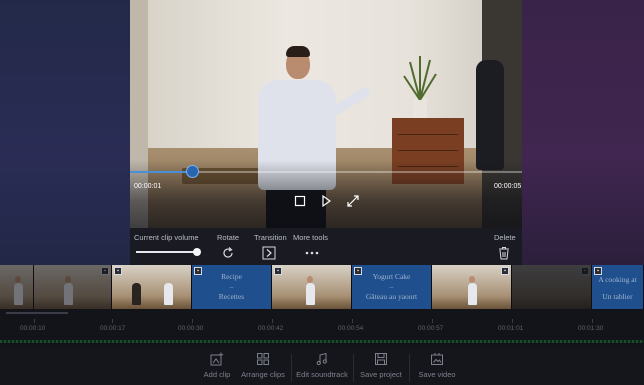 This screenshot has height=385, width=644. I want to click on music-note-icon, so click(322, 359).